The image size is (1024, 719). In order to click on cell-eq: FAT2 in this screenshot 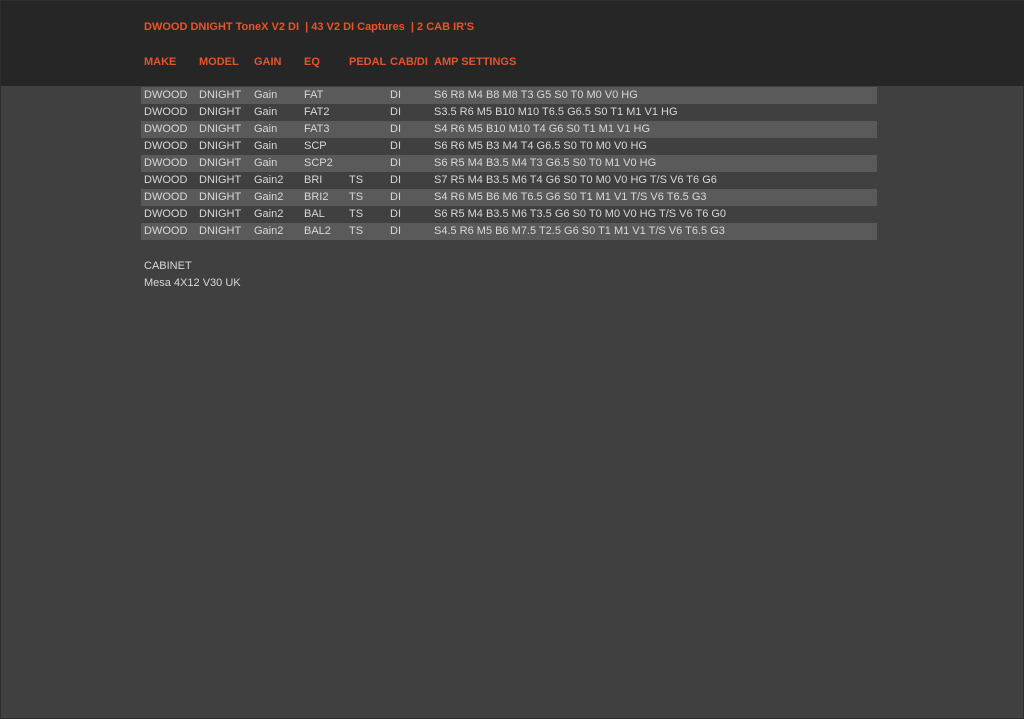, I will do `click(317, 112)`.